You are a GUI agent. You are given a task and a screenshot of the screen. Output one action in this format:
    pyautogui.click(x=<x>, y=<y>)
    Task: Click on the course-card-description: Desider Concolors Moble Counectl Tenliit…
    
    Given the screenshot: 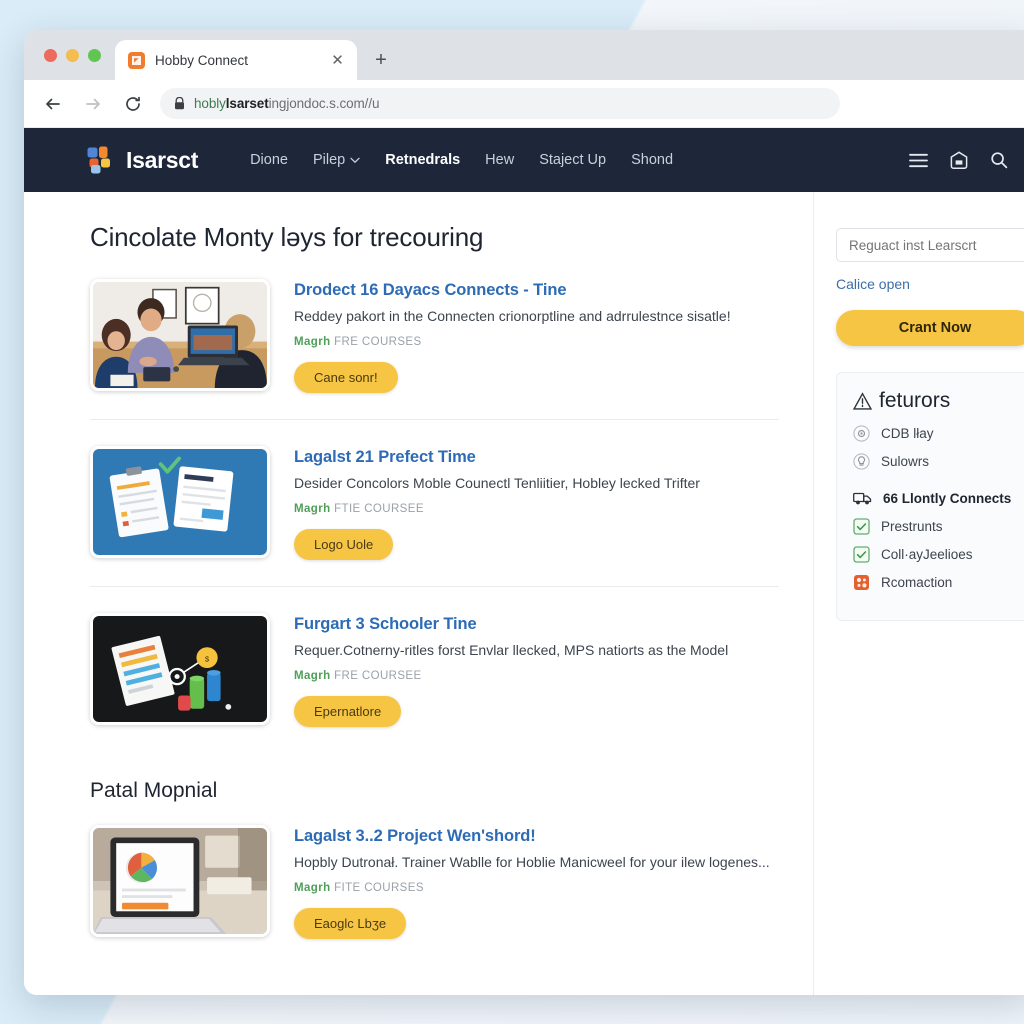 What is the action you would take?
    pyautogui.click(x=497, y=482)
    